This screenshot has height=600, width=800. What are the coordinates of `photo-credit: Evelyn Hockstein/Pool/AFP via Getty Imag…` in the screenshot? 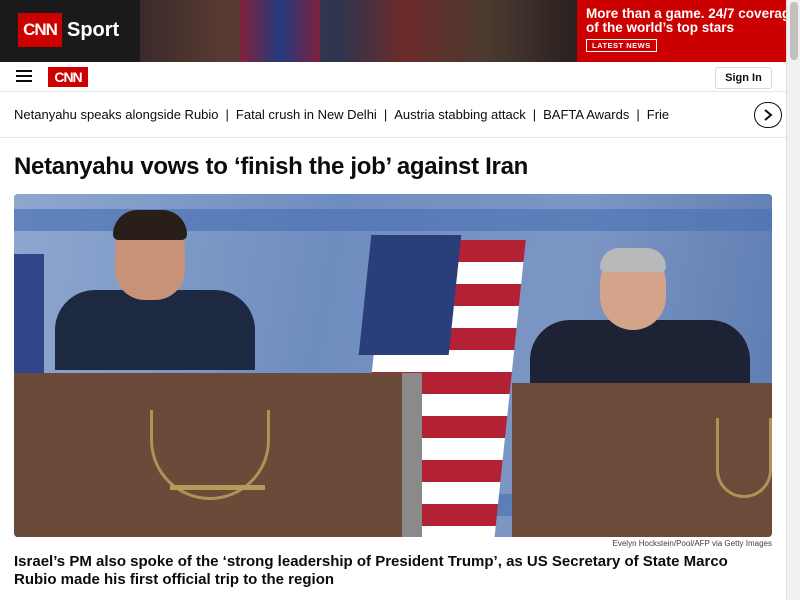 It's located at (692, 543).